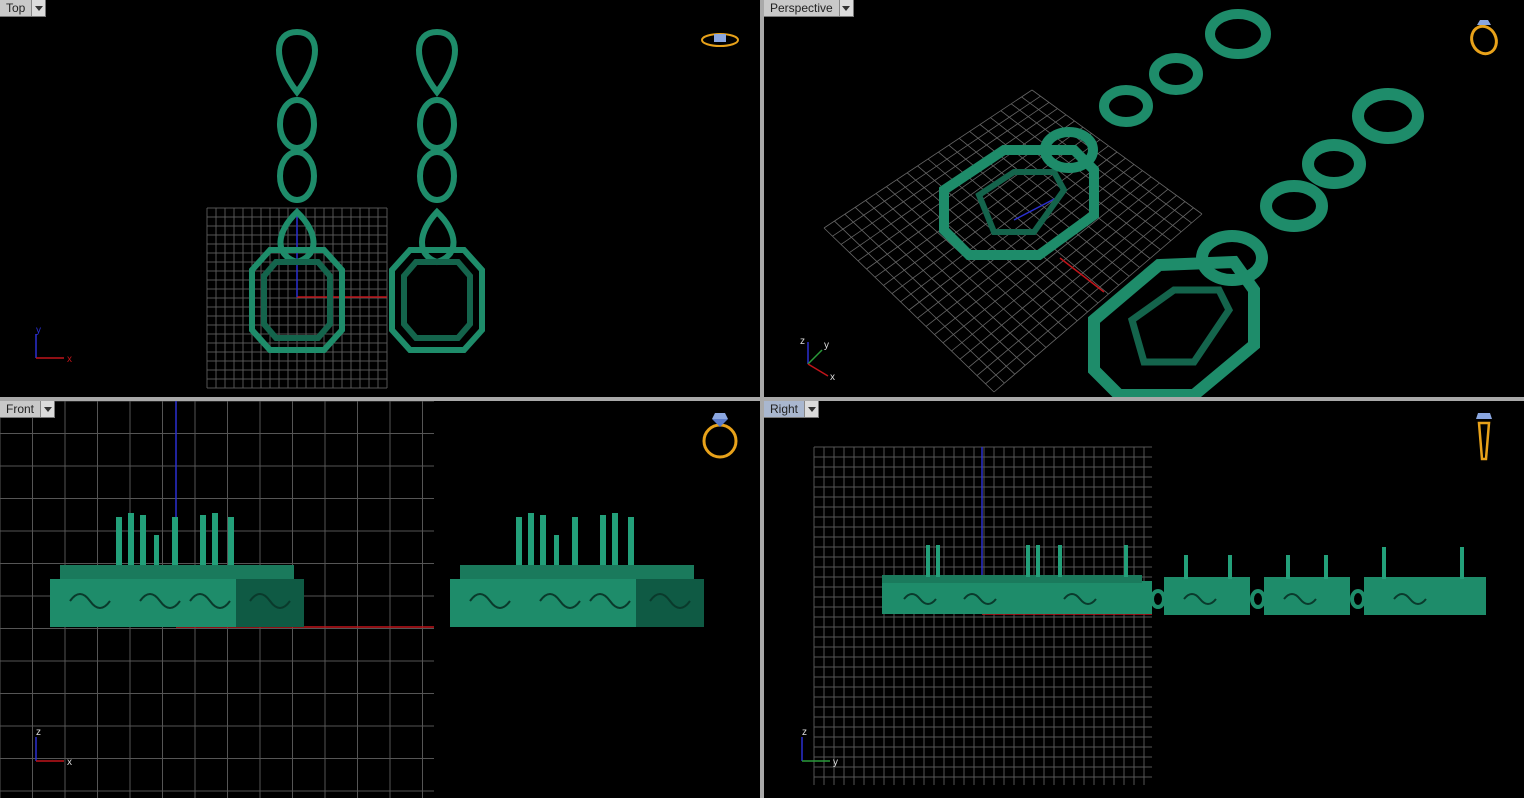  What do you see at coordinates (819, 747) in the screenshot?
I see `world-axis-icon: z y` at bounding box center [819, 747].